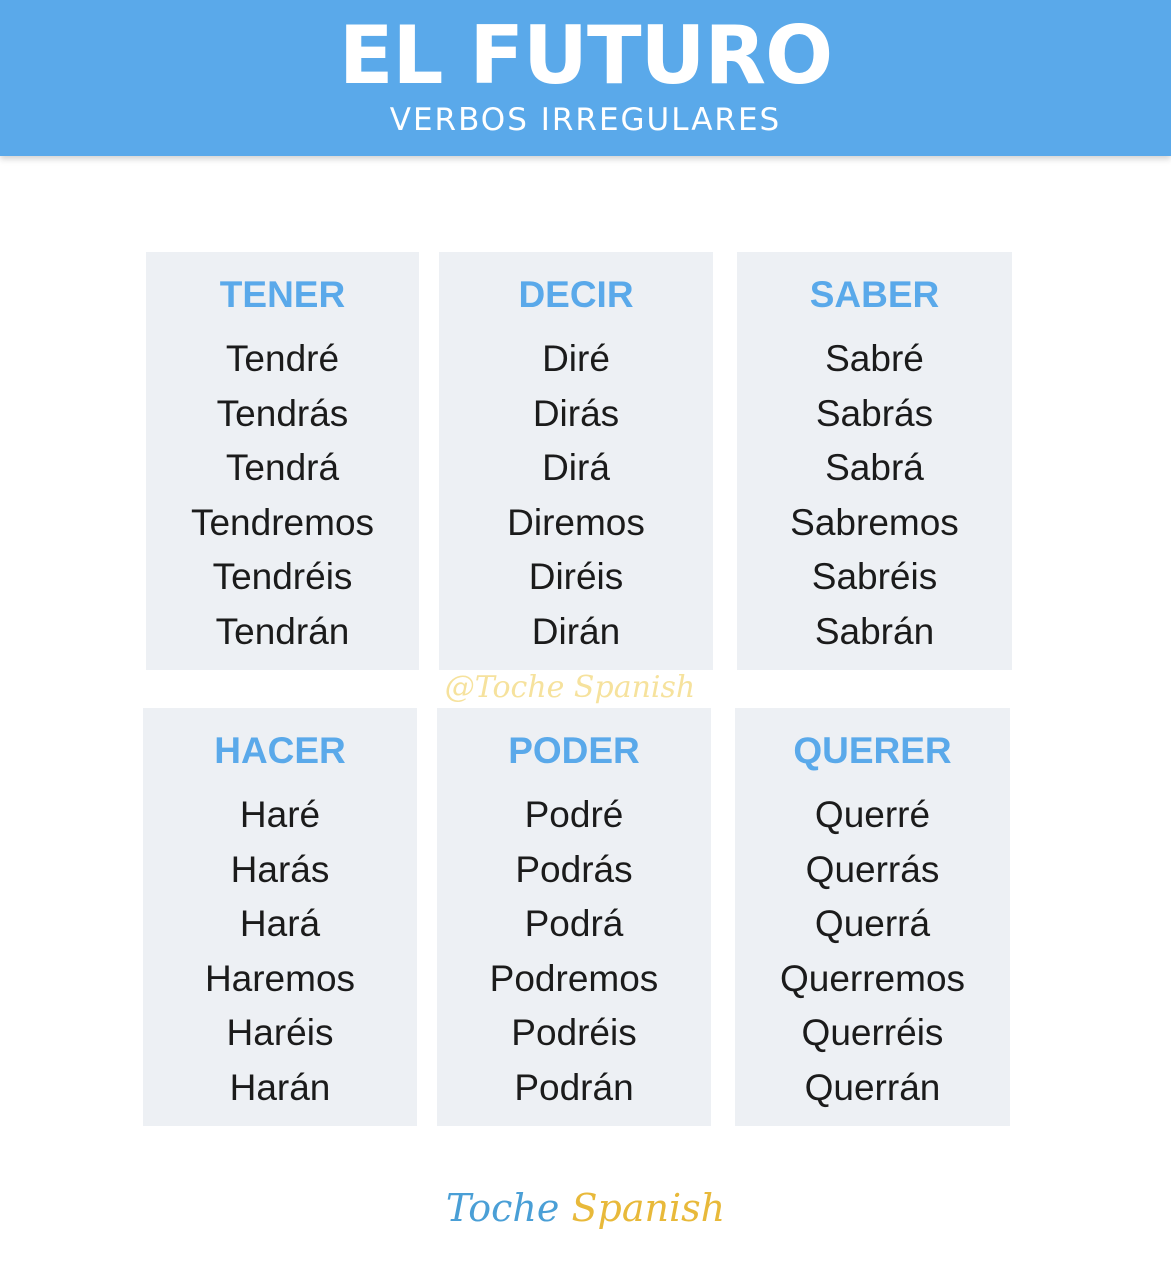 The width and height of the screenshot is (1171, 1280). What do you see at coordinates (872, 924) in the screenshot?
I see `conjugation: Querrá` at bounding box center [872, 924].